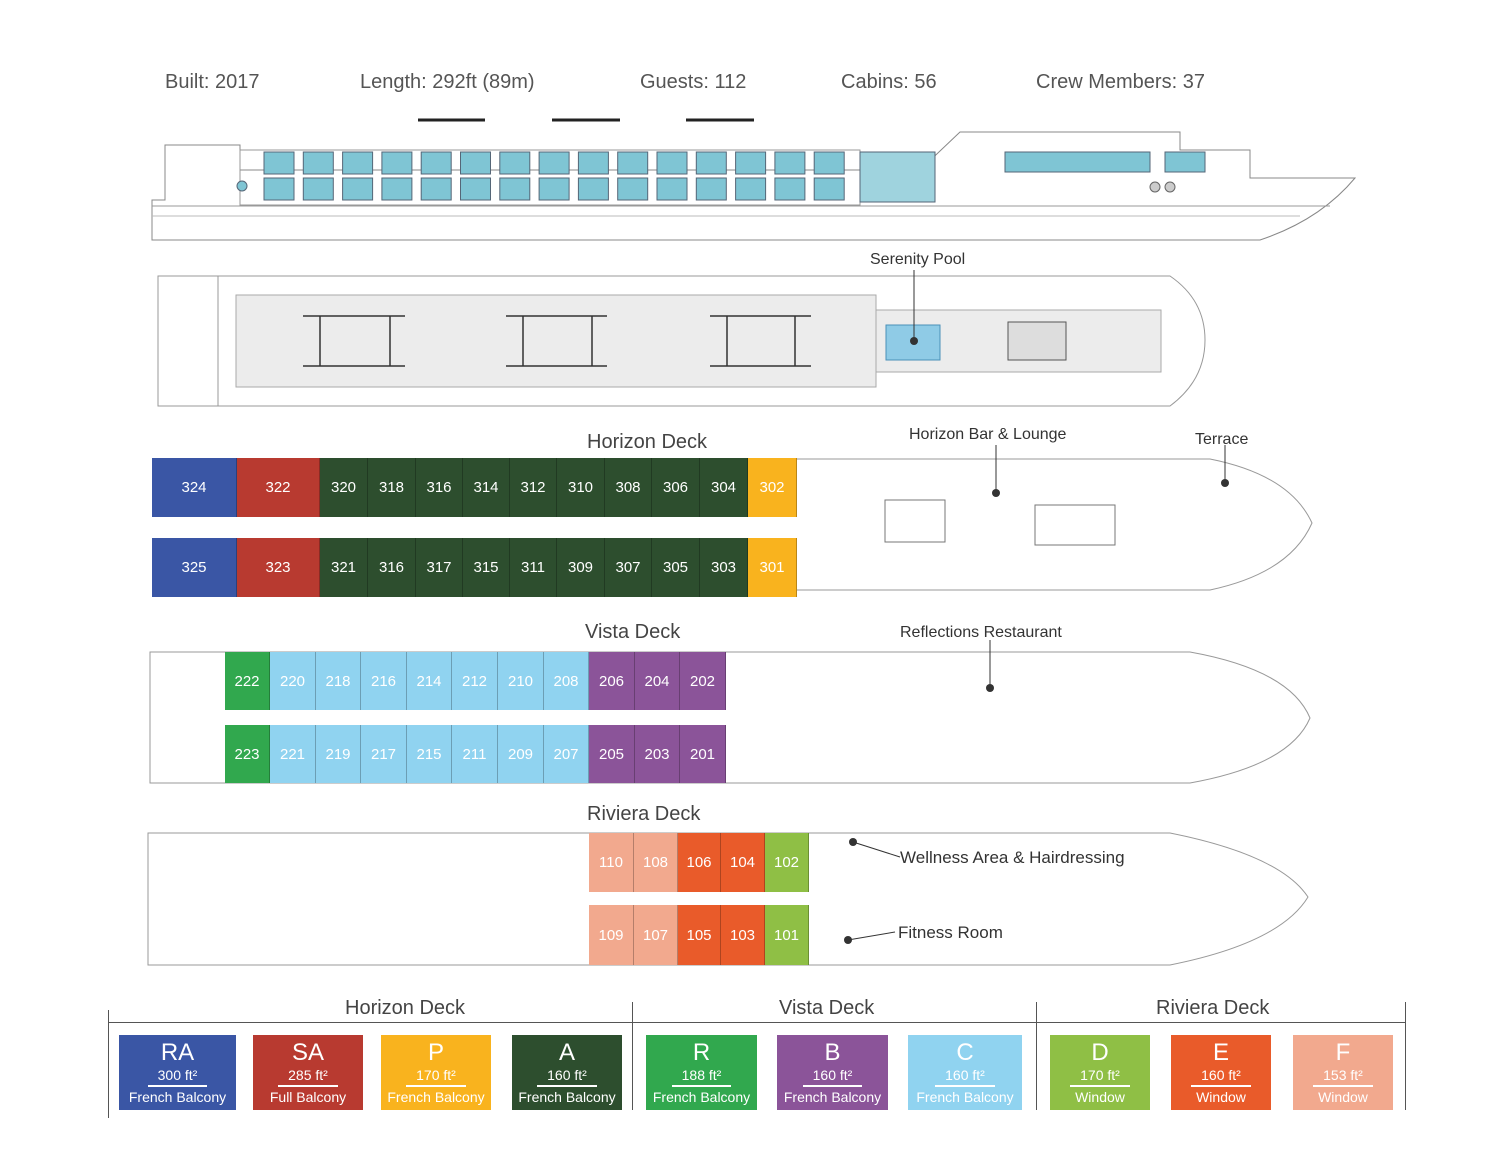 Image resolution: width=1500 pixels, height=1170 pixels. What do you see at coordinates (676, 567) in the screenshot?
I see `cabin-305: 305` at bounding box center [676, 567].